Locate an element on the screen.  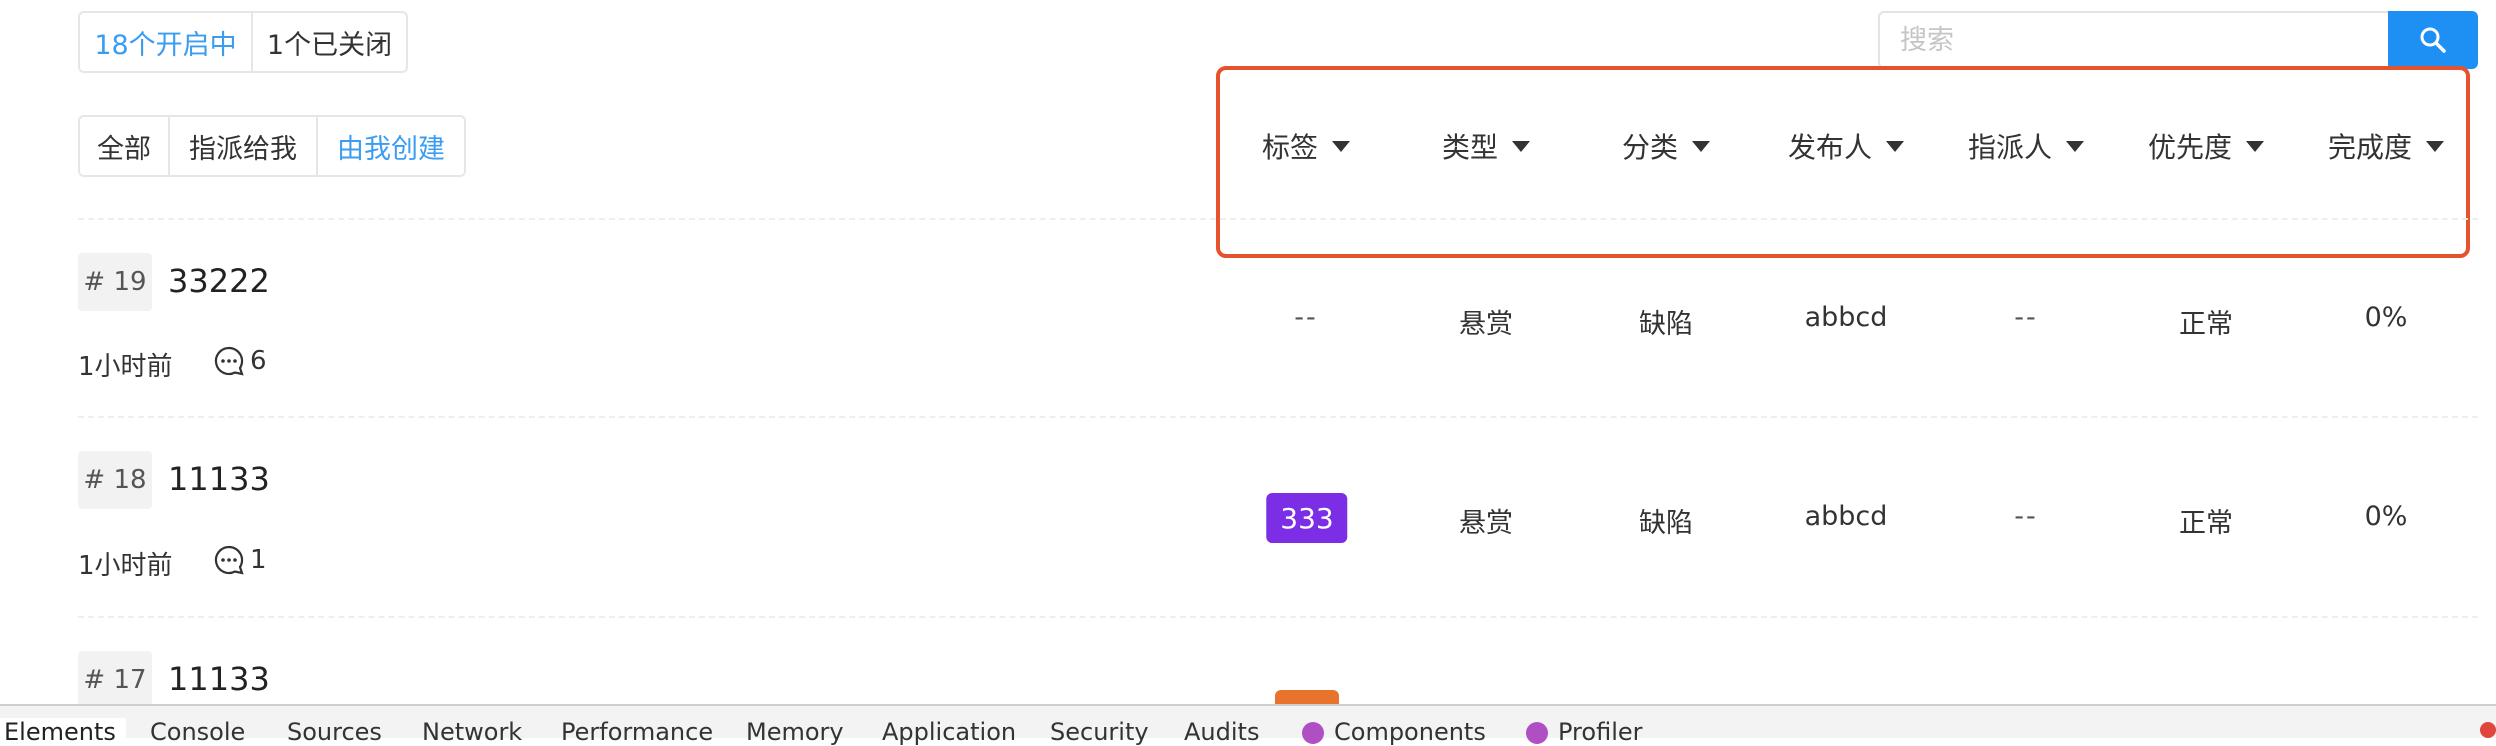
issue-id-badge: # 17 is located at coordinates (115, 680).